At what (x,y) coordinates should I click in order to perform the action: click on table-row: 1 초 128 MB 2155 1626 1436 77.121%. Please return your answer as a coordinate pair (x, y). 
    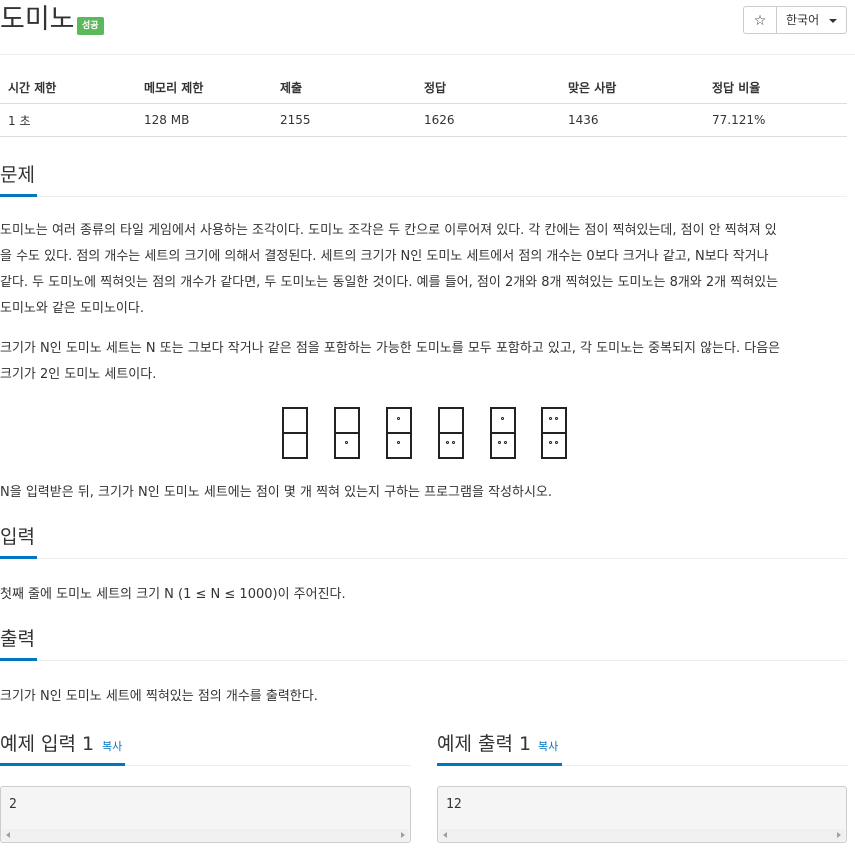
    Looking at the image, I should click on (423, 120).